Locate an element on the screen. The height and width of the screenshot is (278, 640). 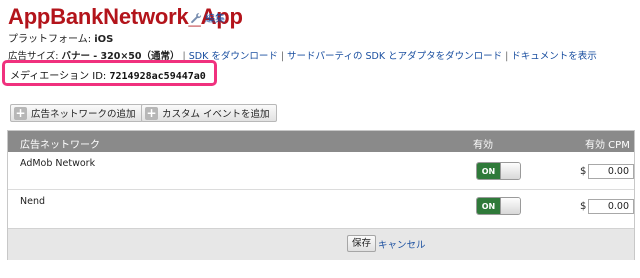
table-header is located at coordinates (321, 141).